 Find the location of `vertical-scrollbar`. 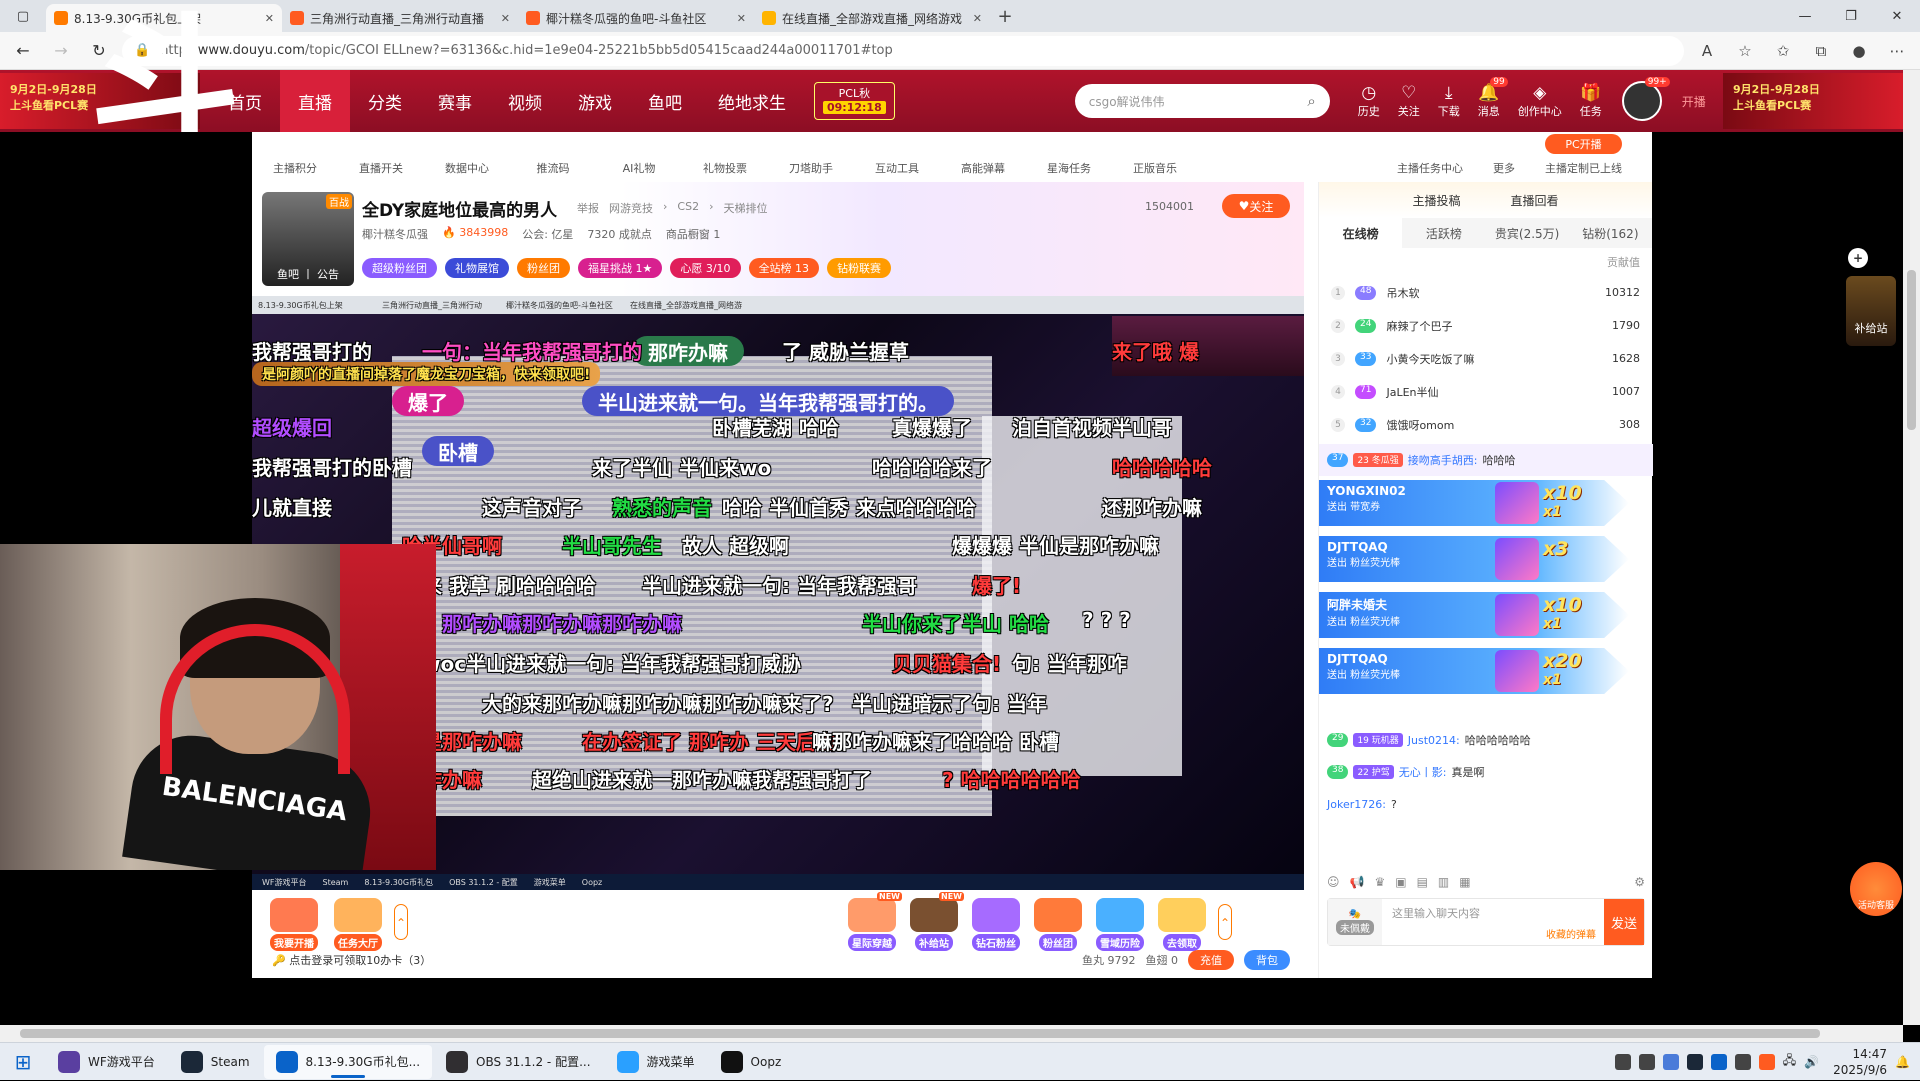

vertical-scrollbar is located at coordinates (1911, 547).